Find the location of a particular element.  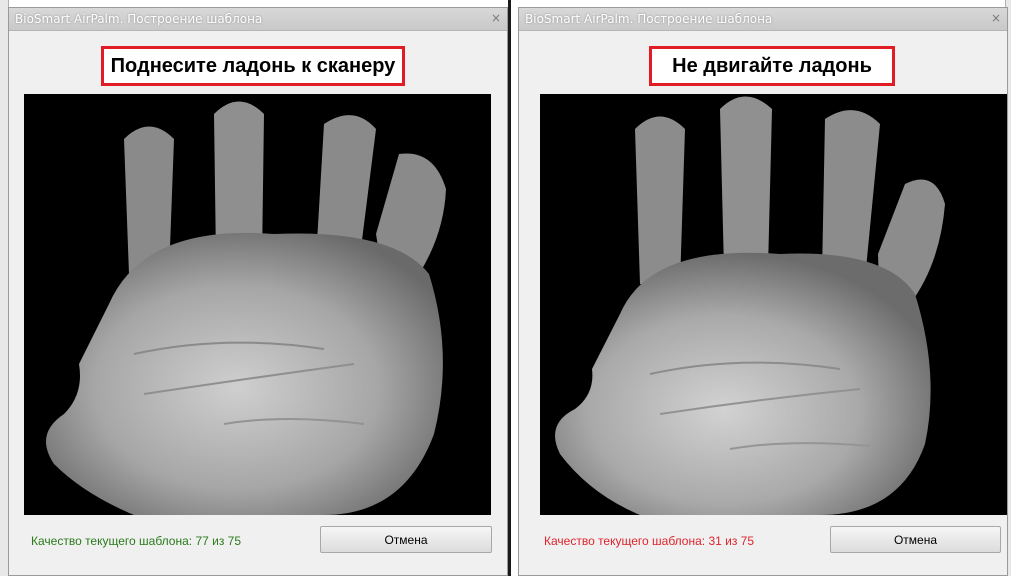

quality-status: Качество текущего шаблона: 31 из 75 is located at coordinates (649, 541).